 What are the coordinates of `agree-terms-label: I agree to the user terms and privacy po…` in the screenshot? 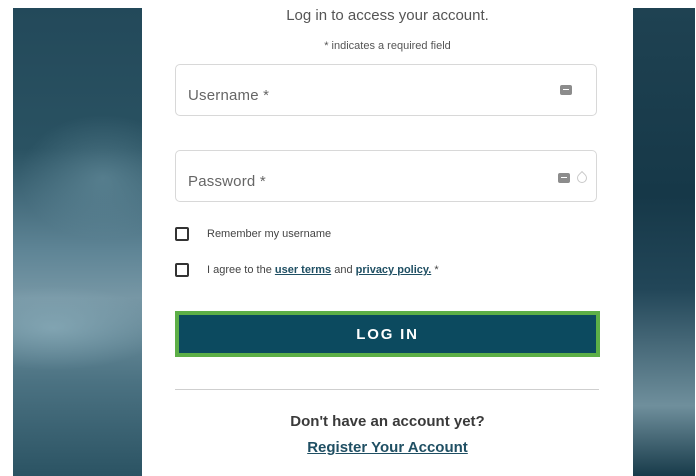 It's located at (323, 270).